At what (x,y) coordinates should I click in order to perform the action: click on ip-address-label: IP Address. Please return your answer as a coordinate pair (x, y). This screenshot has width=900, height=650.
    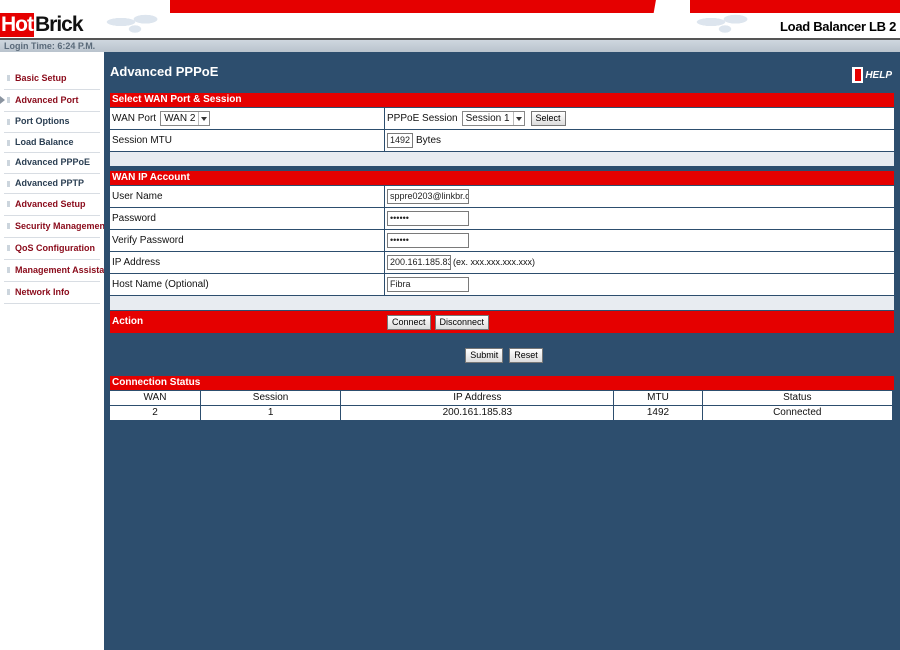
    Looking at the image, I should click on (247, 262).